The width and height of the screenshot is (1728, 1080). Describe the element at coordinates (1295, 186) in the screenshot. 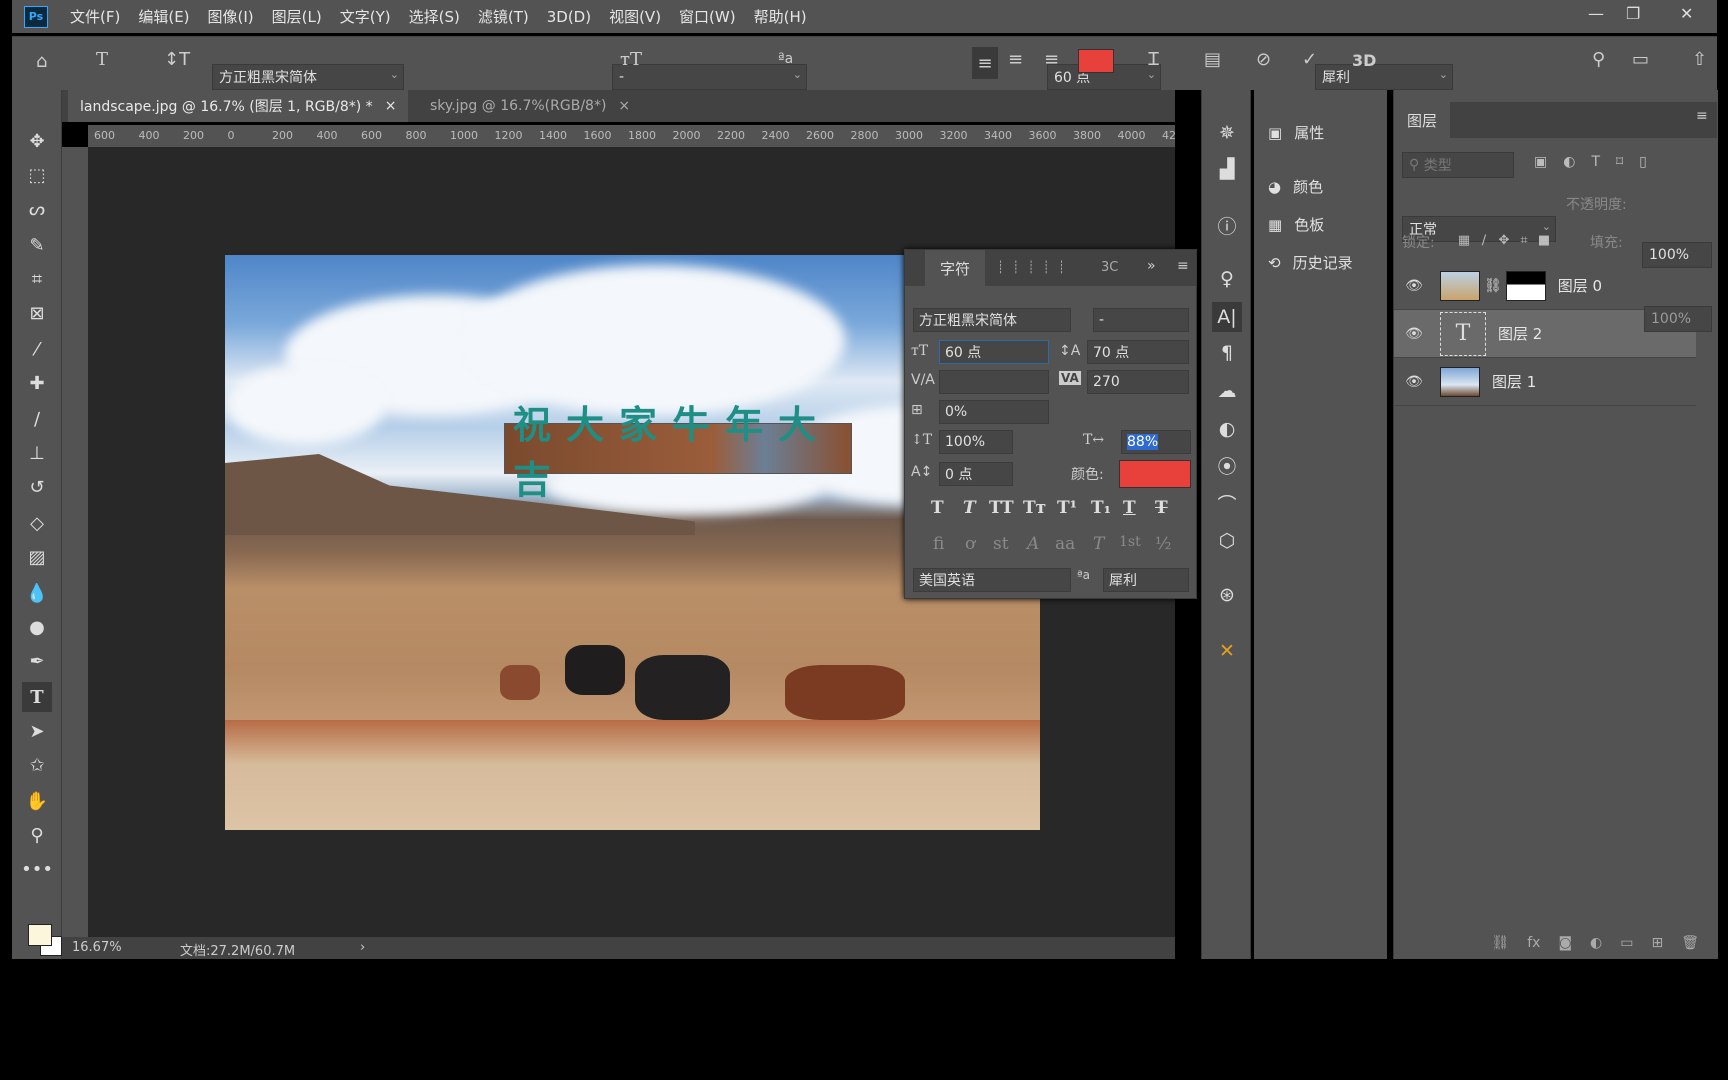

I see `panel-color: ◕ 颜色` at that location.